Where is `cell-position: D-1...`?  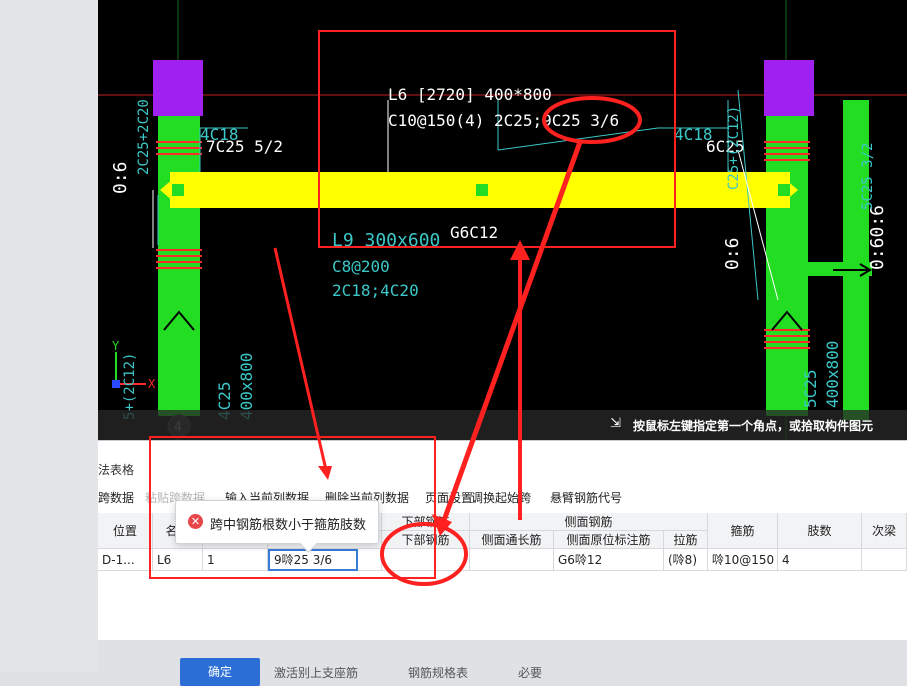
cell-position: D-1... is located at coordinates (125, 560).